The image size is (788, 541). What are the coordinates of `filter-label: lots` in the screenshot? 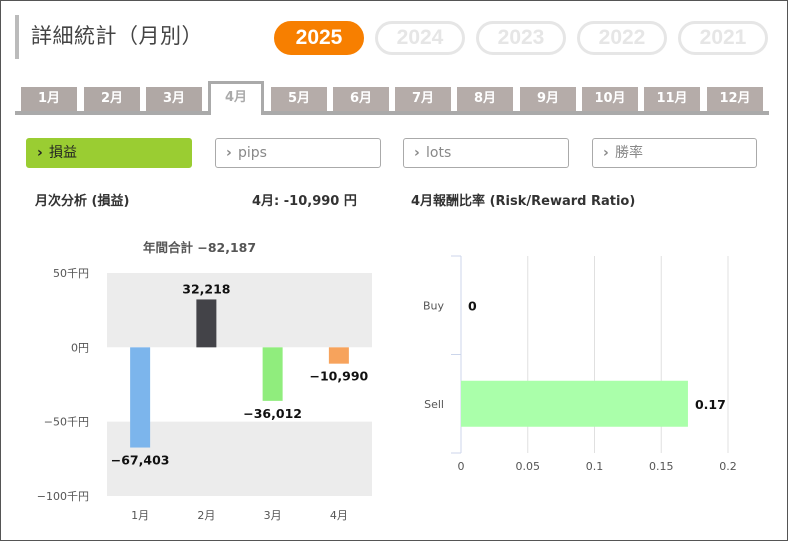 It's located at (439, 153).